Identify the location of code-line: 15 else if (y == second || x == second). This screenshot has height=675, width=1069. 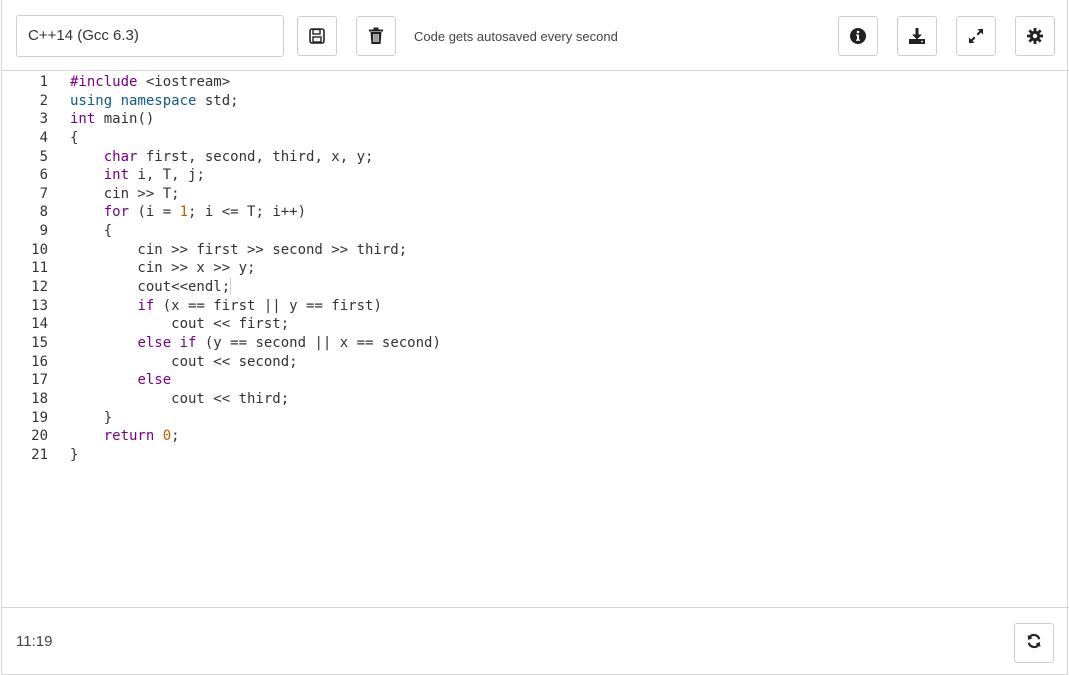
(221, 343).